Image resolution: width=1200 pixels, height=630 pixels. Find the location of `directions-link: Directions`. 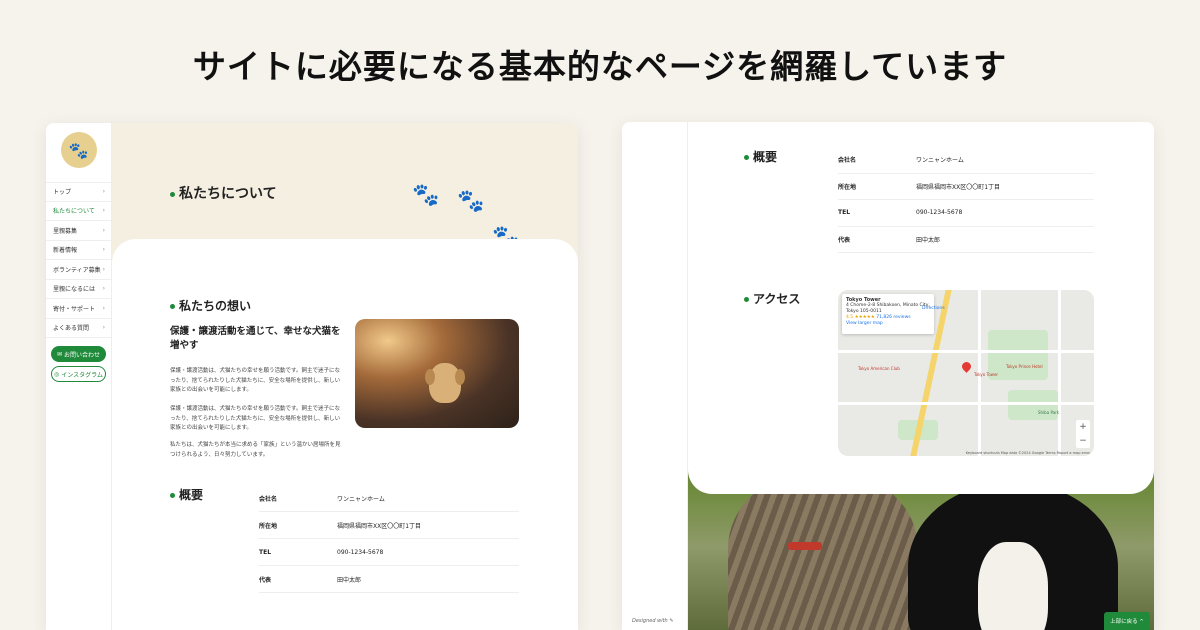

directions-link: Directions is located at coordinates (933, 308).